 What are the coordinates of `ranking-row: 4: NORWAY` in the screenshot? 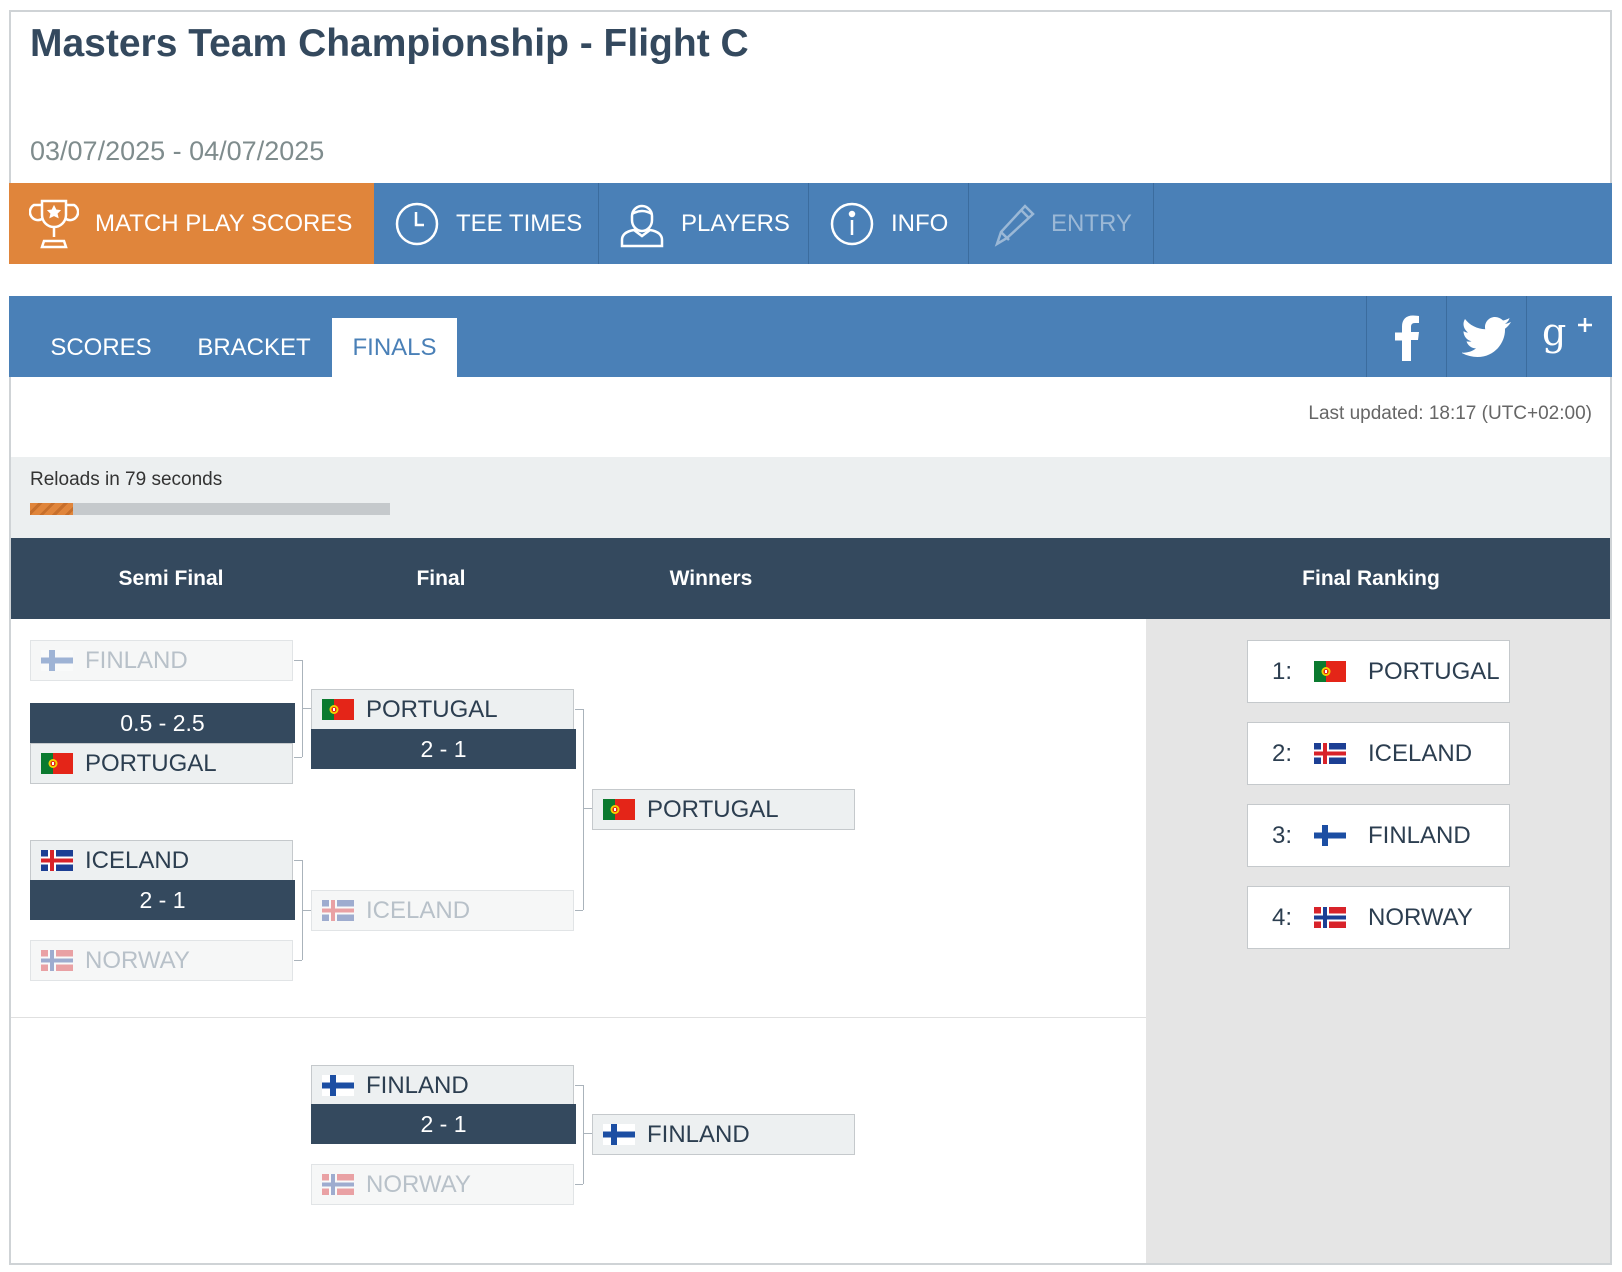 It's located at (1378, 917).